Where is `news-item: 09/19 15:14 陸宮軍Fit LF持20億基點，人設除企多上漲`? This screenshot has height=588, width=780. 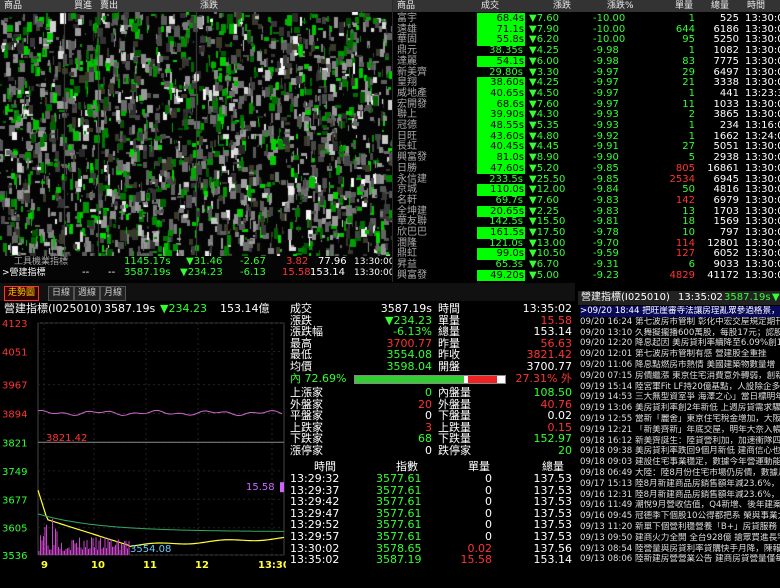
news-item: 09/19 15:14 陸宮軍Fit LF持20億基點，人設除企多上漲 is located at coordinates (680, 387).